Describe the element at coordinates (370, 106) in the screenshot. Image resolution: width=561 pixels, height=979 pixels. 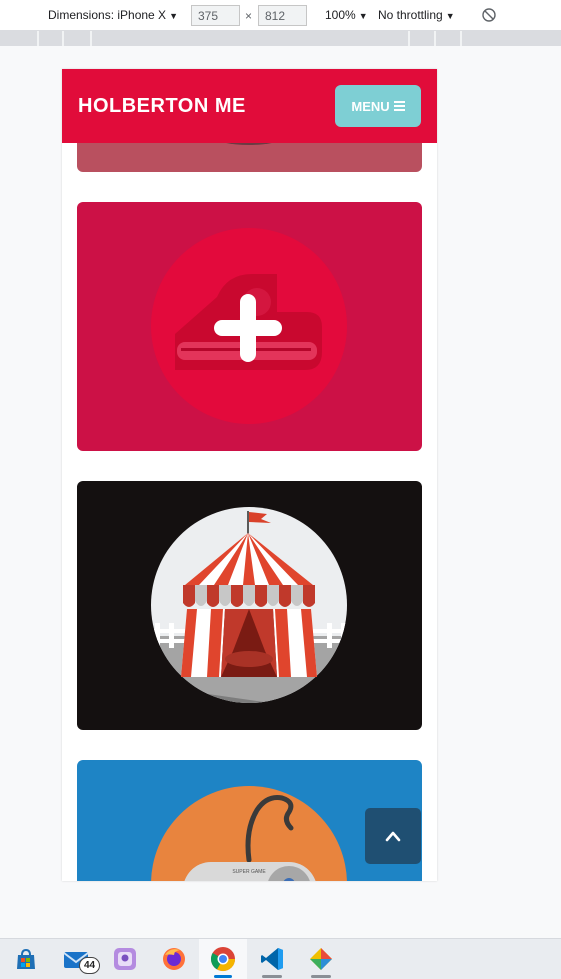
I see `menu-label: MENU` at that location.